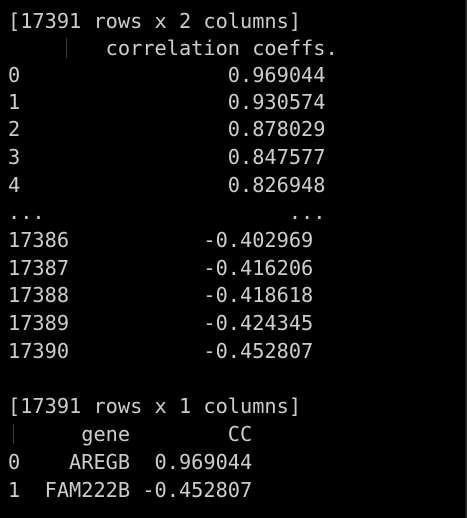 The width and height of the screenshot is (467, 518). What do you see at coordinates (161, 323) in the screenshot?
I see `table-row: 17389 -0.424345` at bounding box center [161, 323].